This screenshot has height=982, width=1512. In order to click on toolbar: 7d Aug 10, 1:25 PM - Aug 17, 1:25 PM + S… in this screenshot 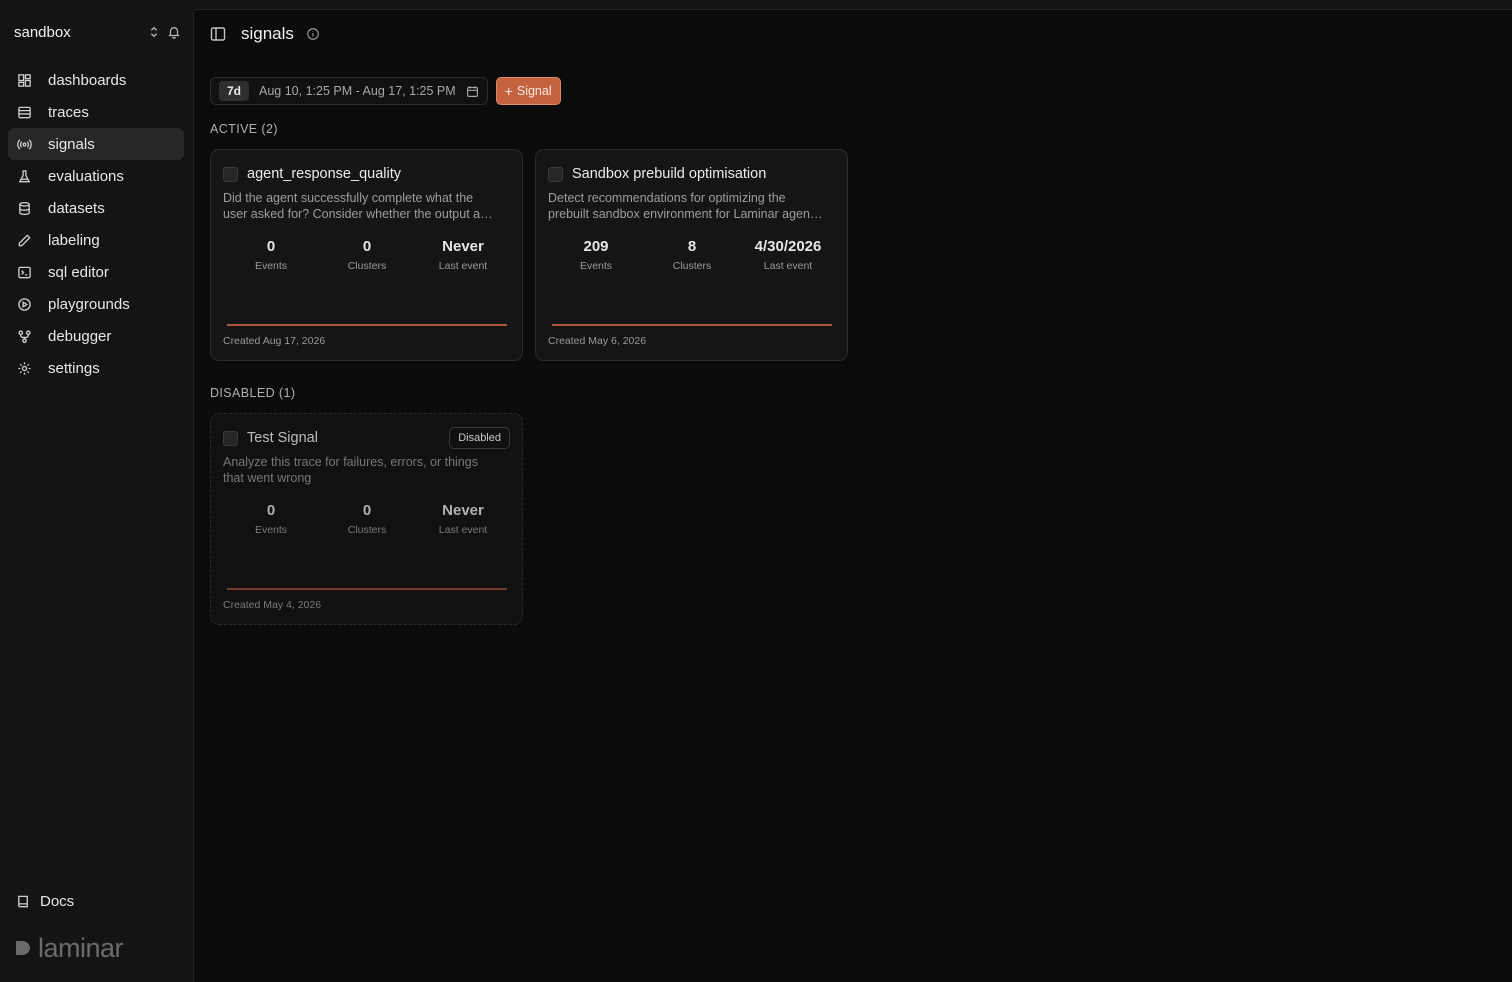, I will do `click(385, 91)`.